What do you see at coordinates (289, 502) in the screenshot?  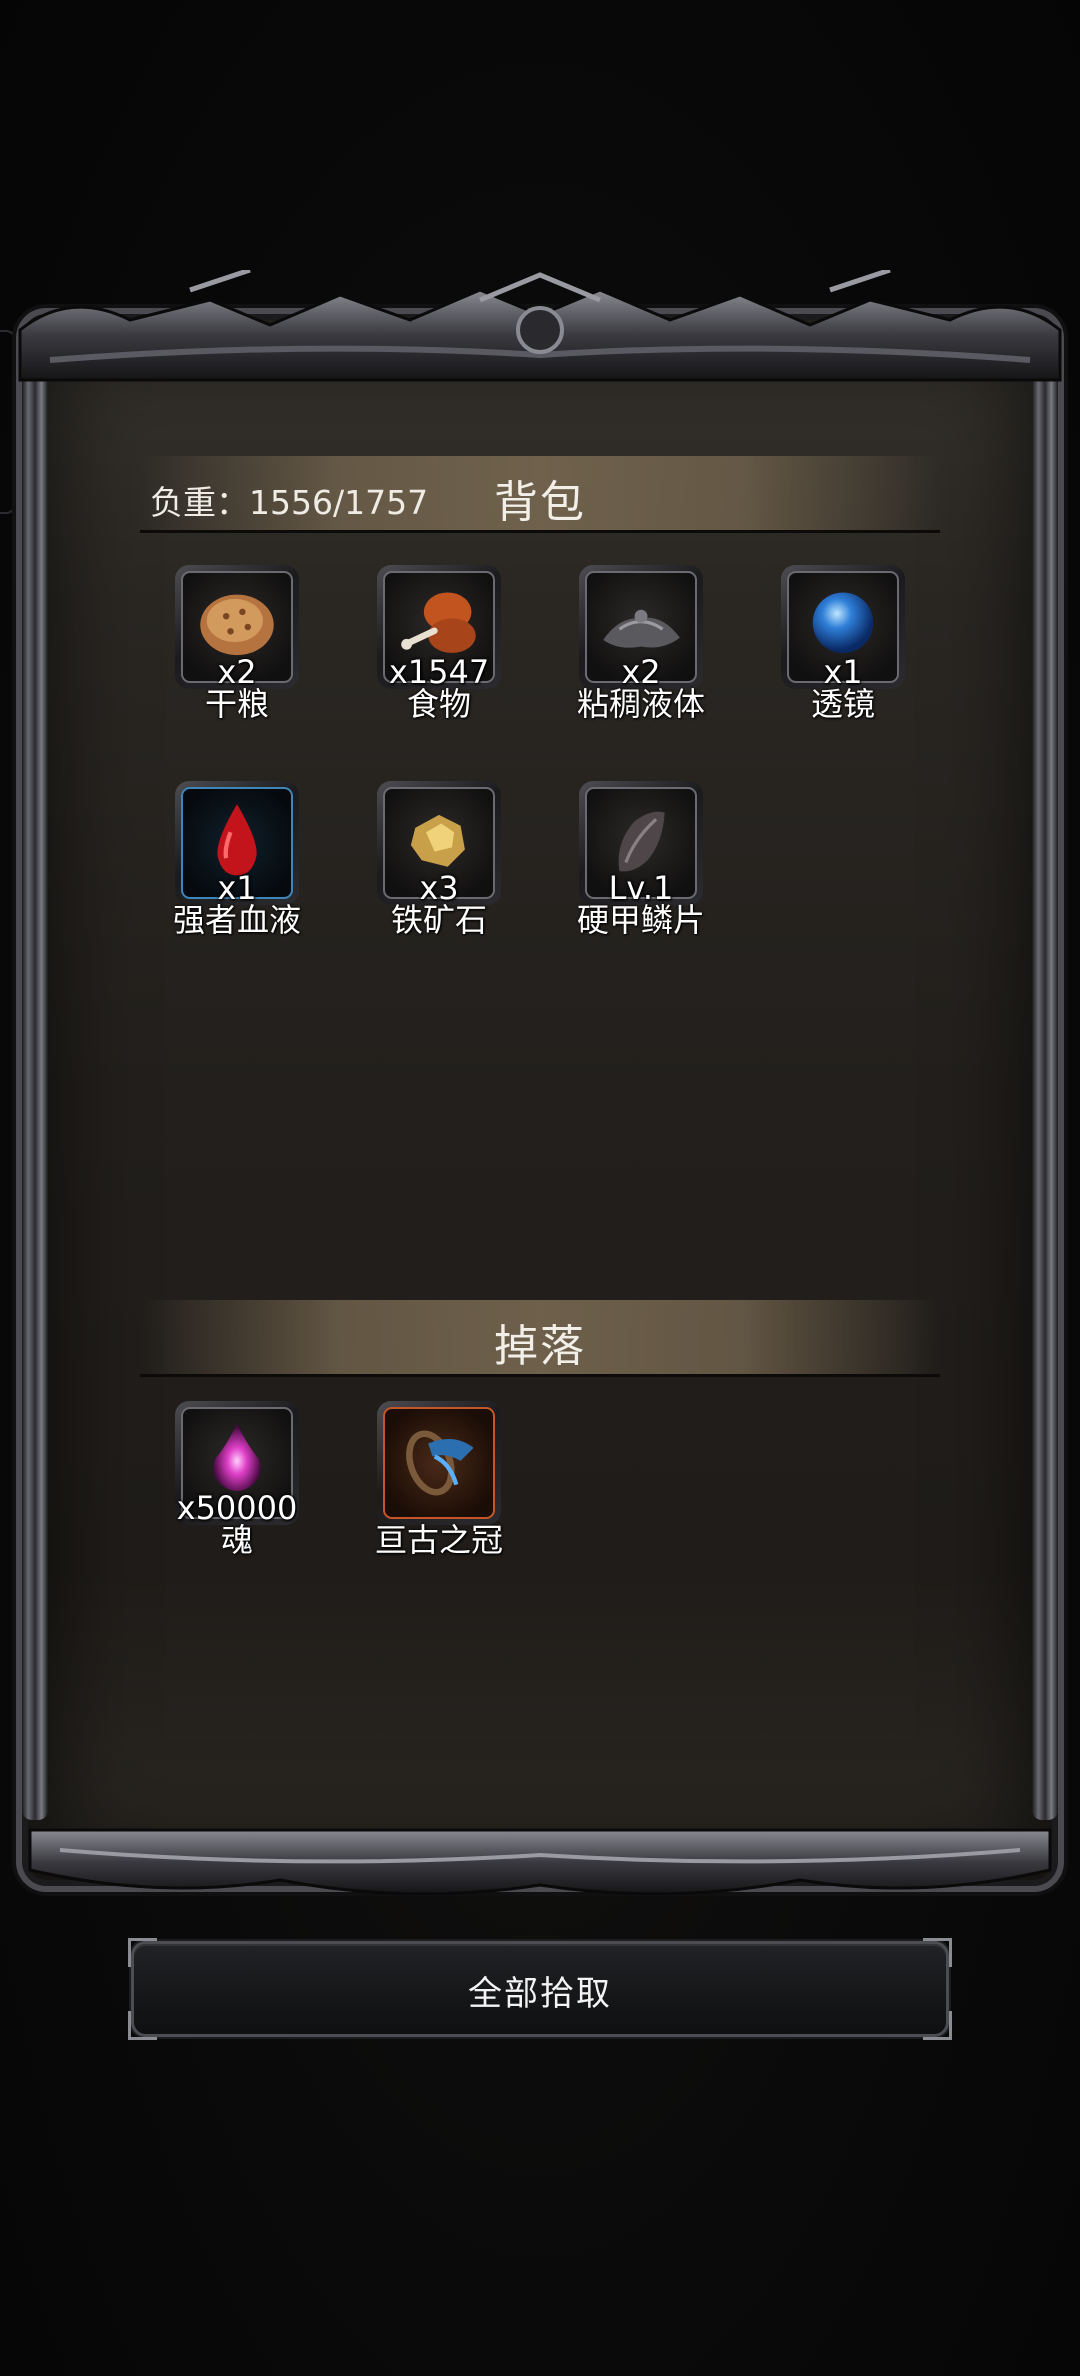 I see `carry-weight: 负重：1556/1757` at bounding box center [289, 502].